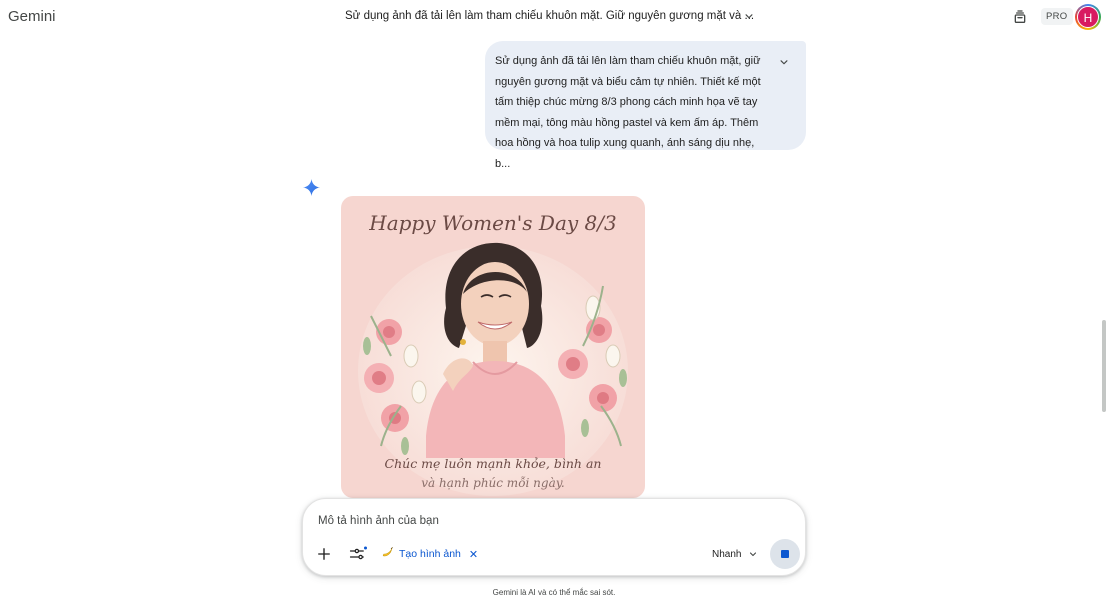 Image resolution: width=1108 pixels, height=604 pixels. What do you see at coordinates (324, 554) in the screenshot?
I see `add-attachment-icon` at bounding box center [324, 554].